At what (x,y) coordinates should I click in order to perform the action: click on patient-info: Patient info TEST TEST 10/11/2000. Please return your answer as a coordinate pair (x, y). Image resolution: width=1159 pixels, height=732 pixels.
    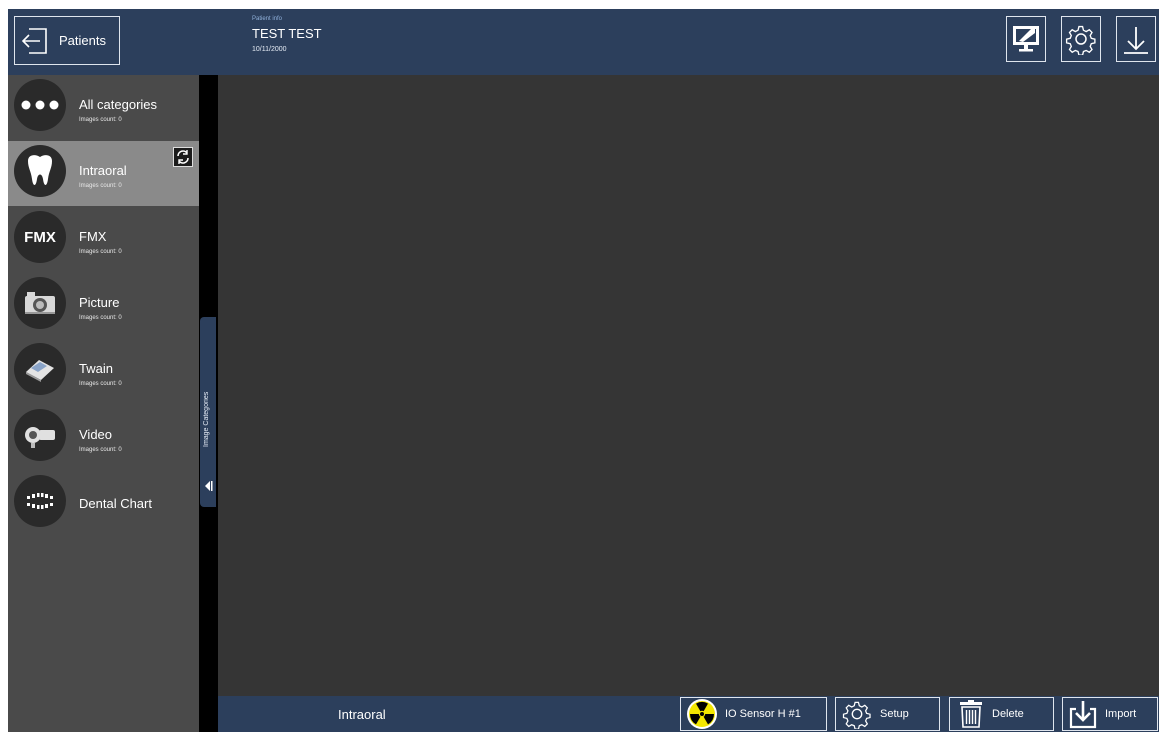
    Looking at the image, I should click on (287, 34).